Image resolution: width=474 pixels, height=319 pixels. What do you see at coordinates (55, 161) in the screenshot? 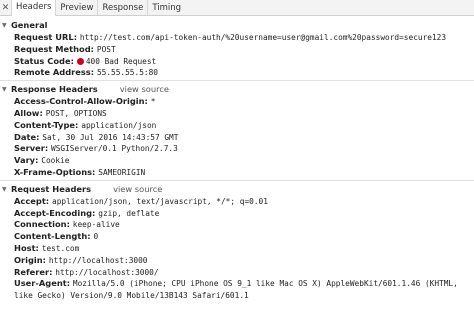
I see `row-value: Cookie` at bounding box center [55, 161].